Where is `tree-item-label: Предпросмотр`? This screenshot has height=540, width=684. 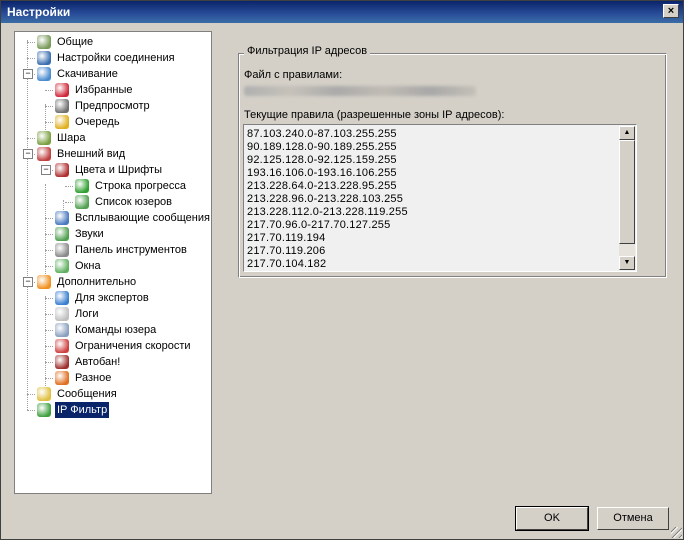 tree-item-label: Предпросмотр is located at coordinates (112, 106).